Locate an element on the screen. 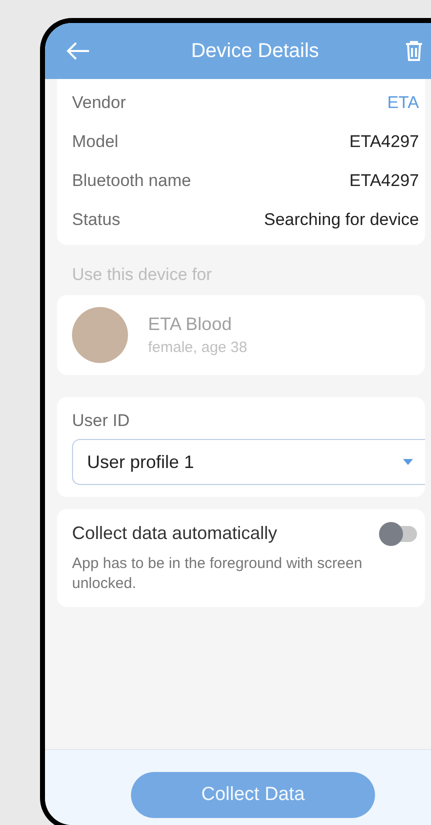 Image resolution: width=431 pixels, height=825 pixels. back-arrow-icon is located at coordinates (78, 51).